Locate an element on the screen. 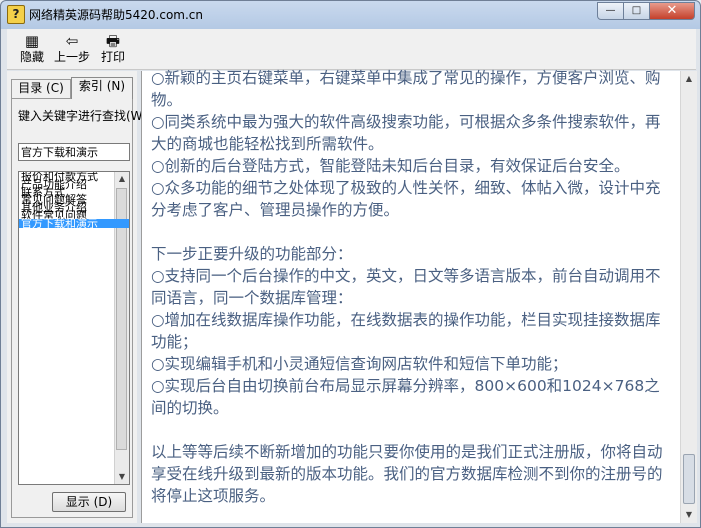 This screenshot has height=528, width=701. close-button: ✕ is located at coordinates (672, 11).